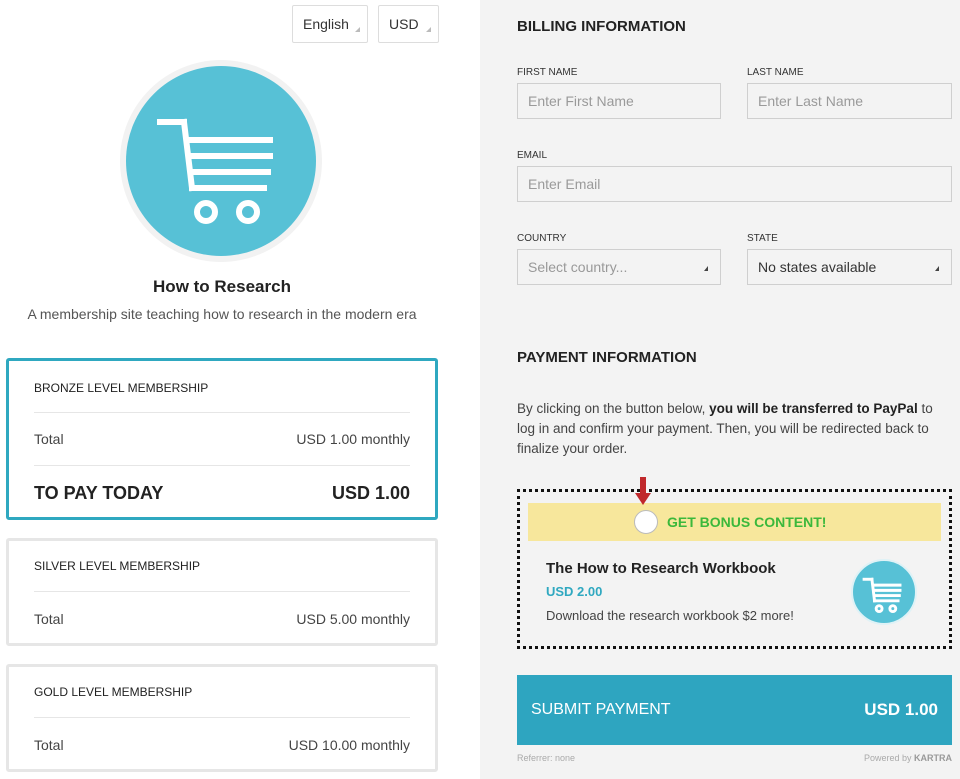  I want to click on payment-text-start: By clicking on the button below,, so click(613, 408).